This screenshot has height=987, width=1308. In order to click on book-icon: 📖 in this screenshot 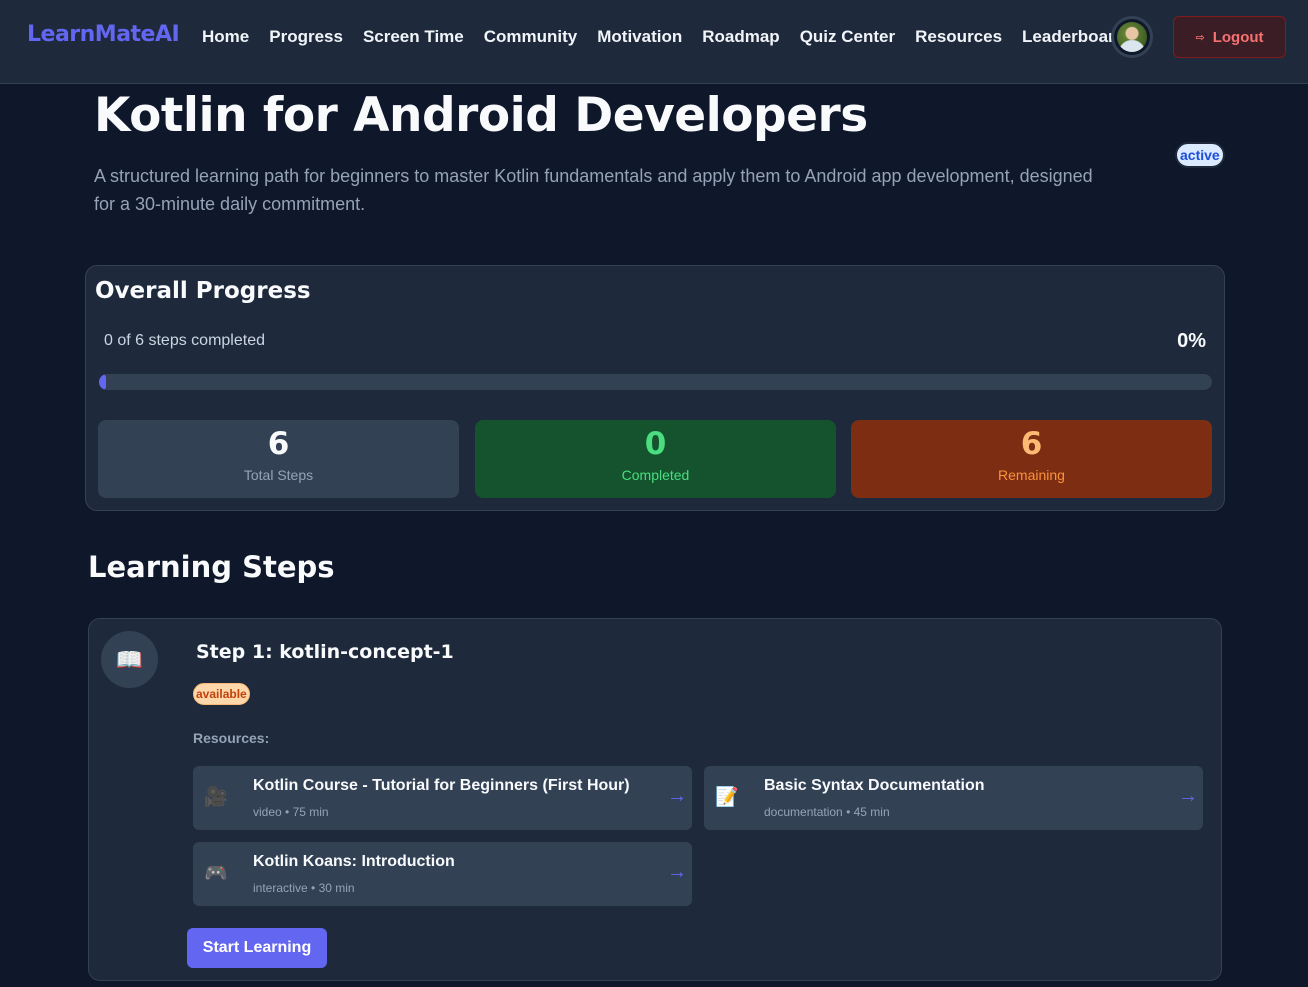, I will do `click(129, 659)`.